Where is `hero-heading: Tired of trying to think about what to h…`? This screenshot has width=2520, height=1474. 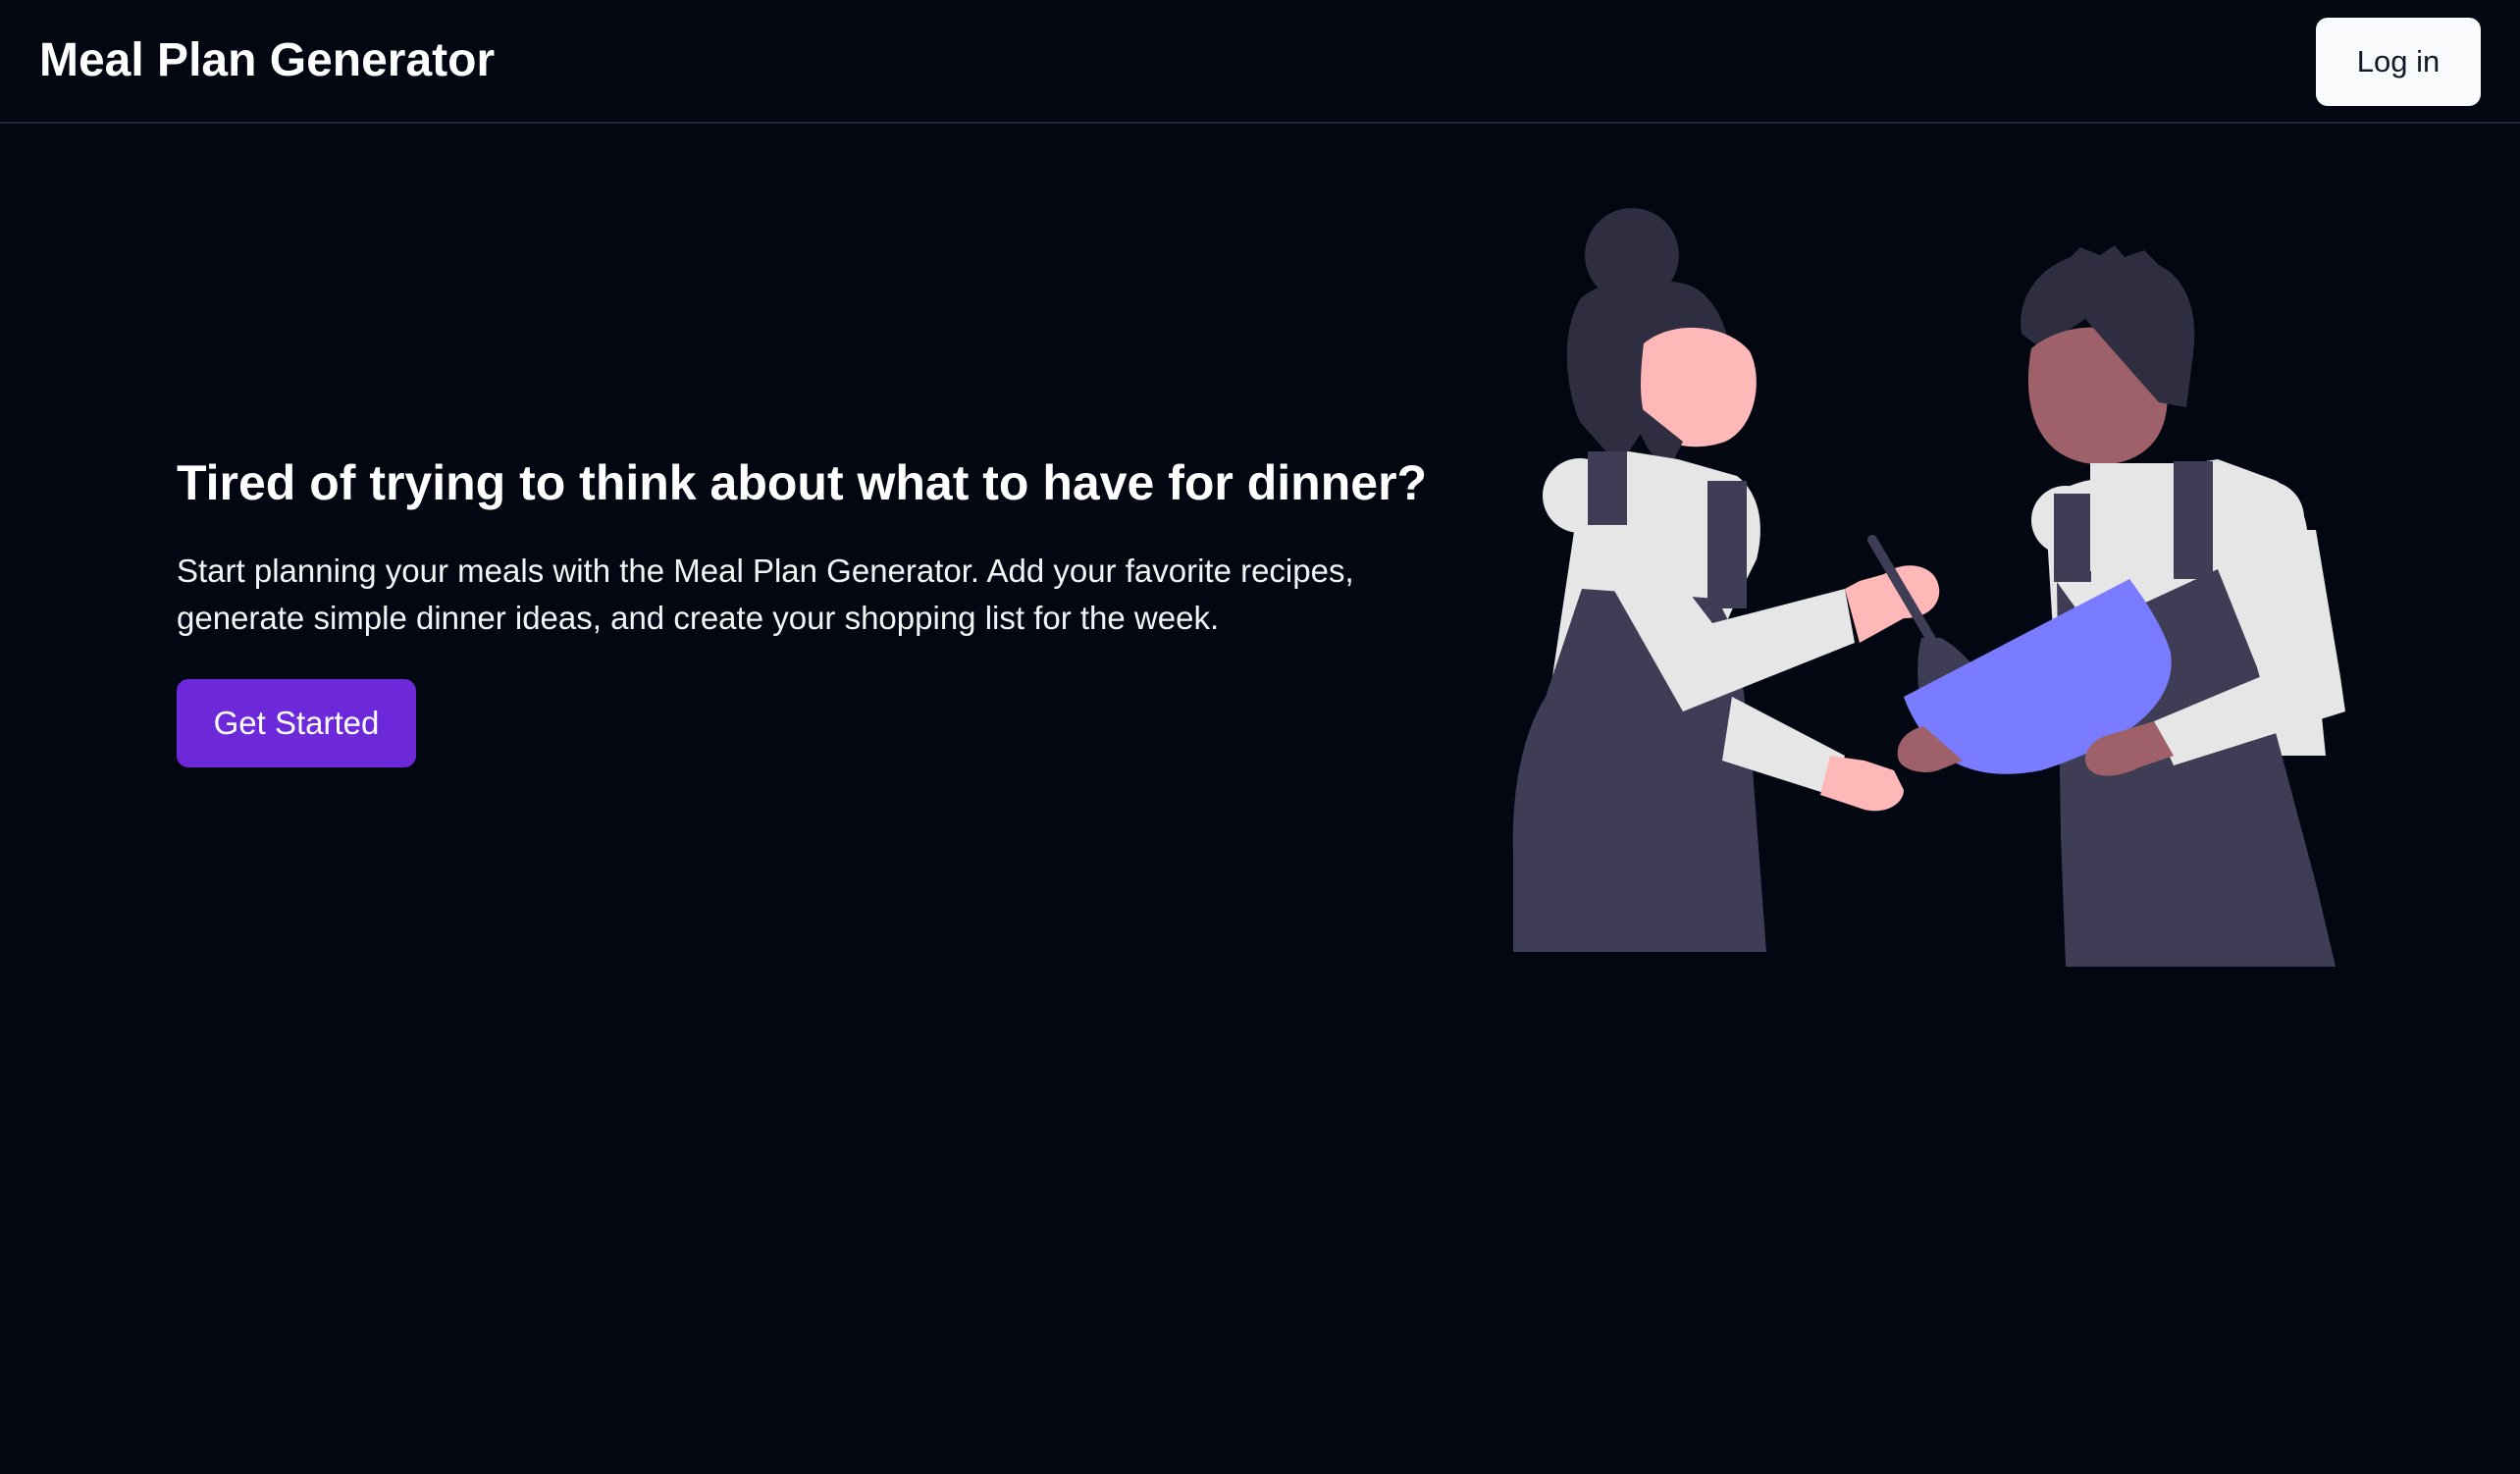
hero-heading: Tired of trying to think about what to h… is located at coordinates (802, 482).